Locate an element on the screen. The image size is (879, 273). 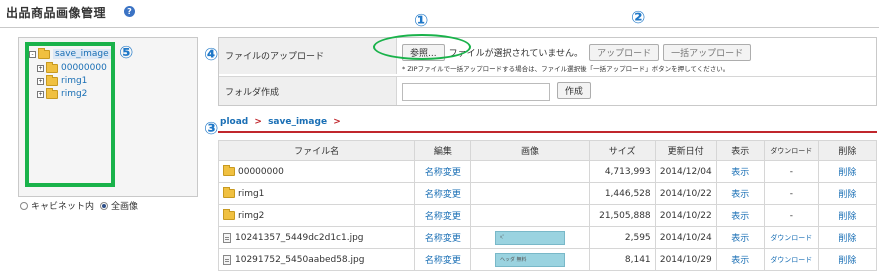
col-header-date: 更新日付 is located at coordinates (685, 150).